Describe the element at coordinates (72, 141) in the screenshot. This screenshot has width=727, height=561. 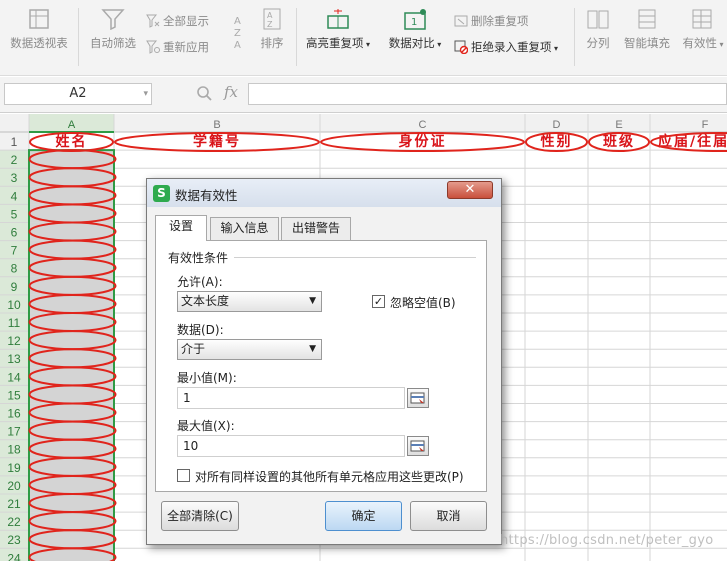
I see `header-cell: 姓名` at that location.